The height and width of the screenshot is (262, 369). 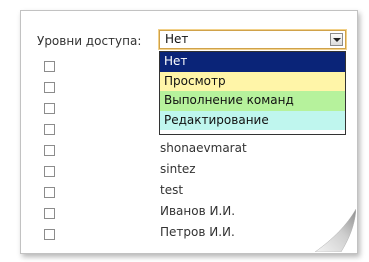 I want to click on page-curl-icon, so click(x=333, y=229).